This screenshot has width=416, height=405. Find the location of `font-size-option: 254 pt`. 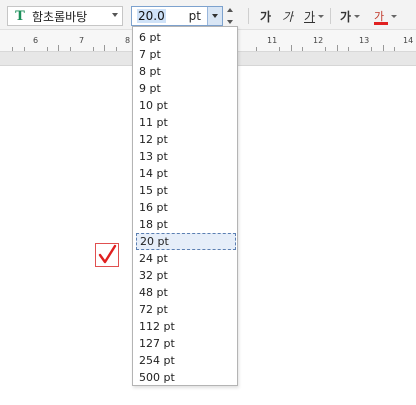

font-size-option: 254 pt is located at coordinates (157, 360).